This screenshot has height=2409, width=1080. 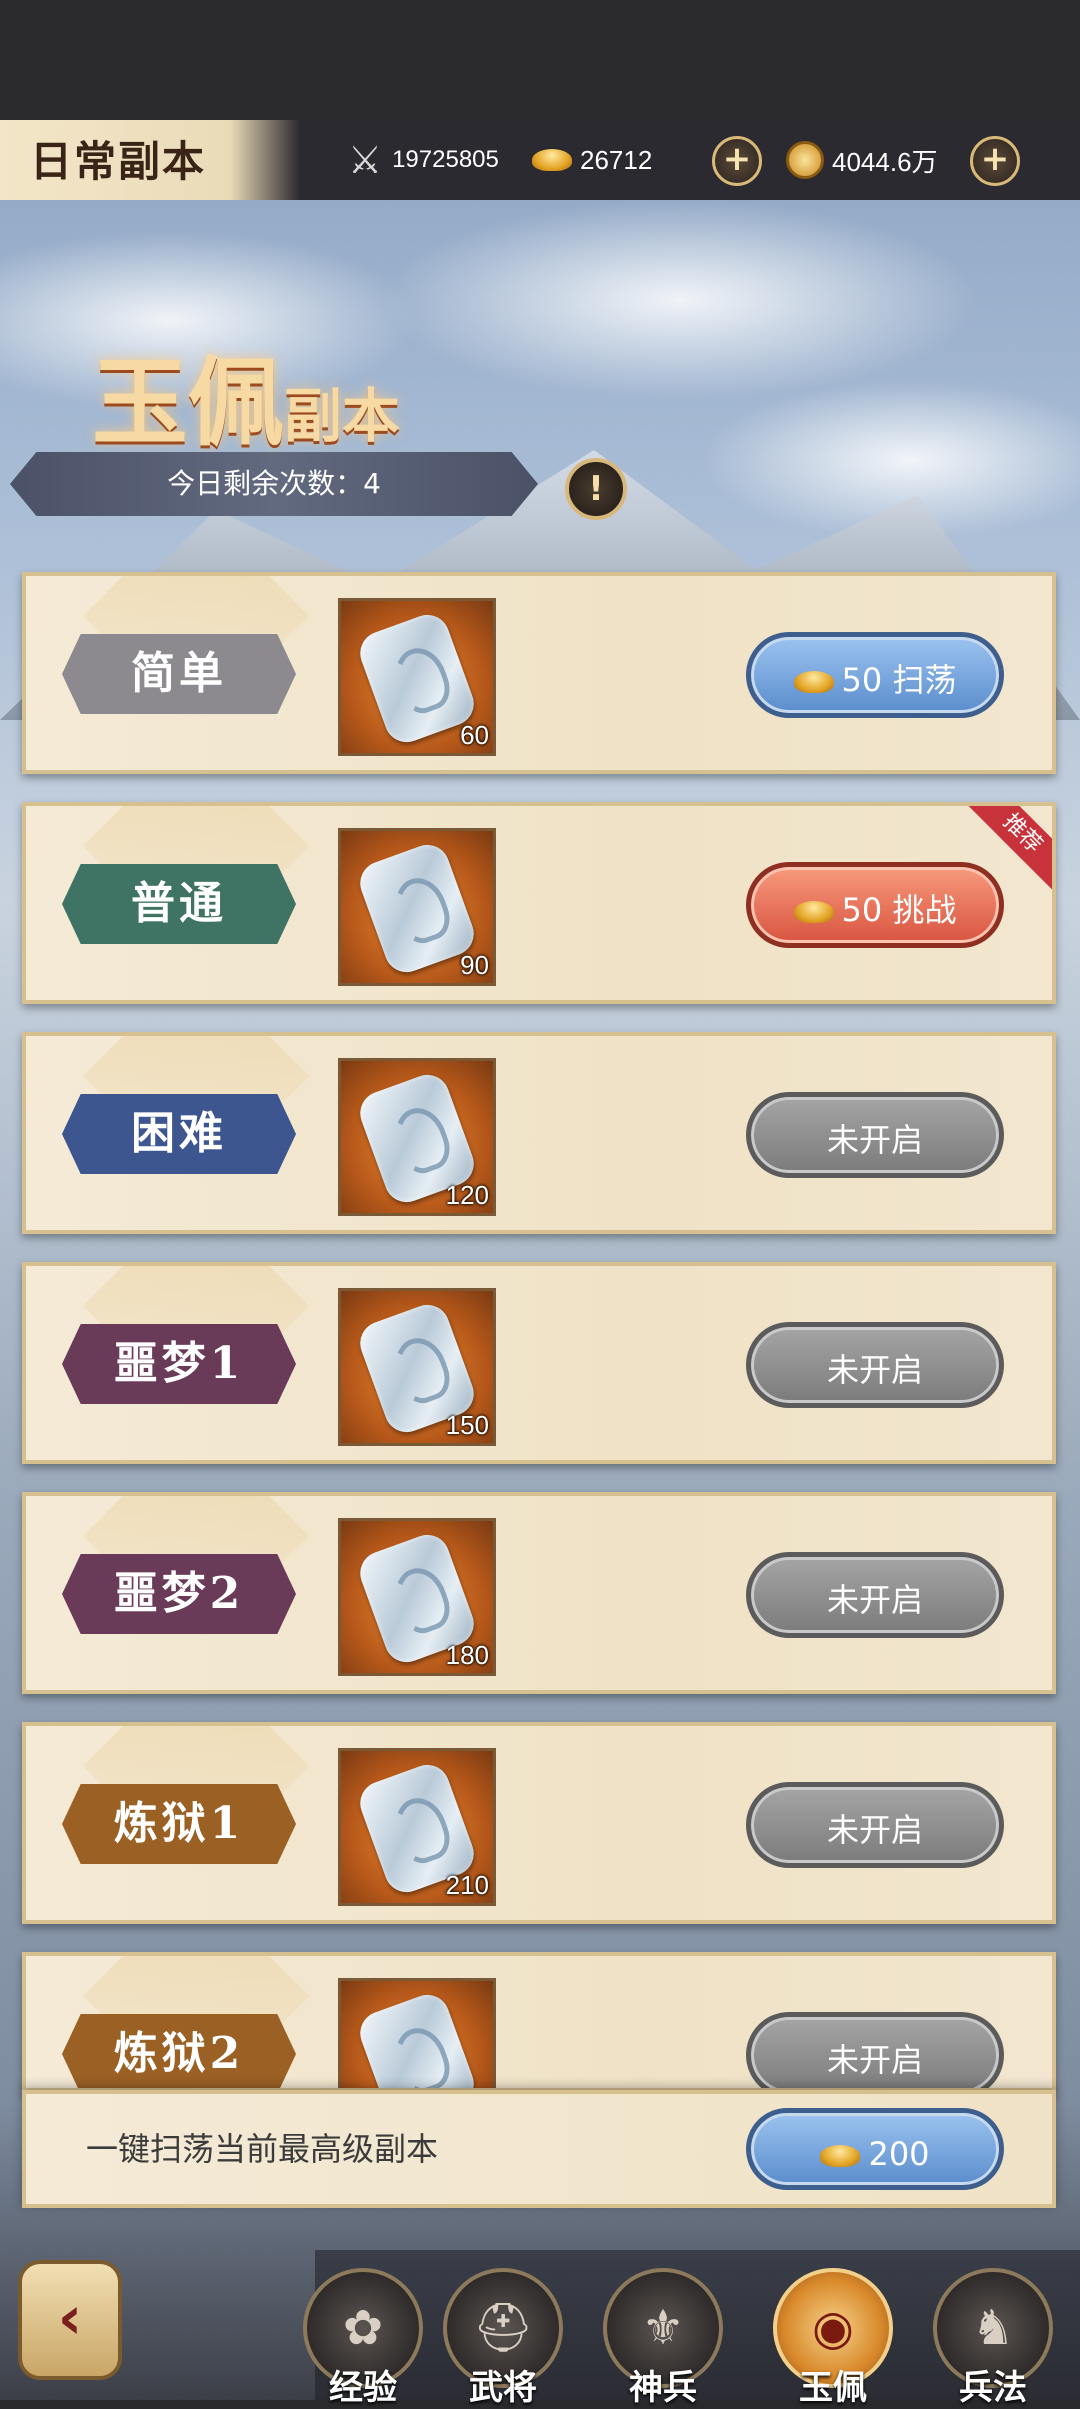 I want to click on crossed-swords-icon: ⚔, so click(x=365, y=160).